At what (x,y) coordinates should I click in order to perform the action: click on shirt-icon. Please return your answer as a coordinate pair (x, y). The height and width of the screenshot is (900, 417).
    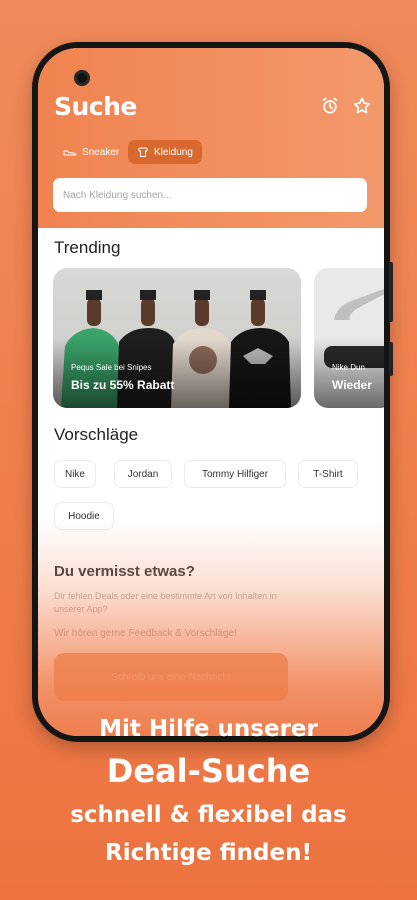
    Looking at the image, I should click on (143, 152).